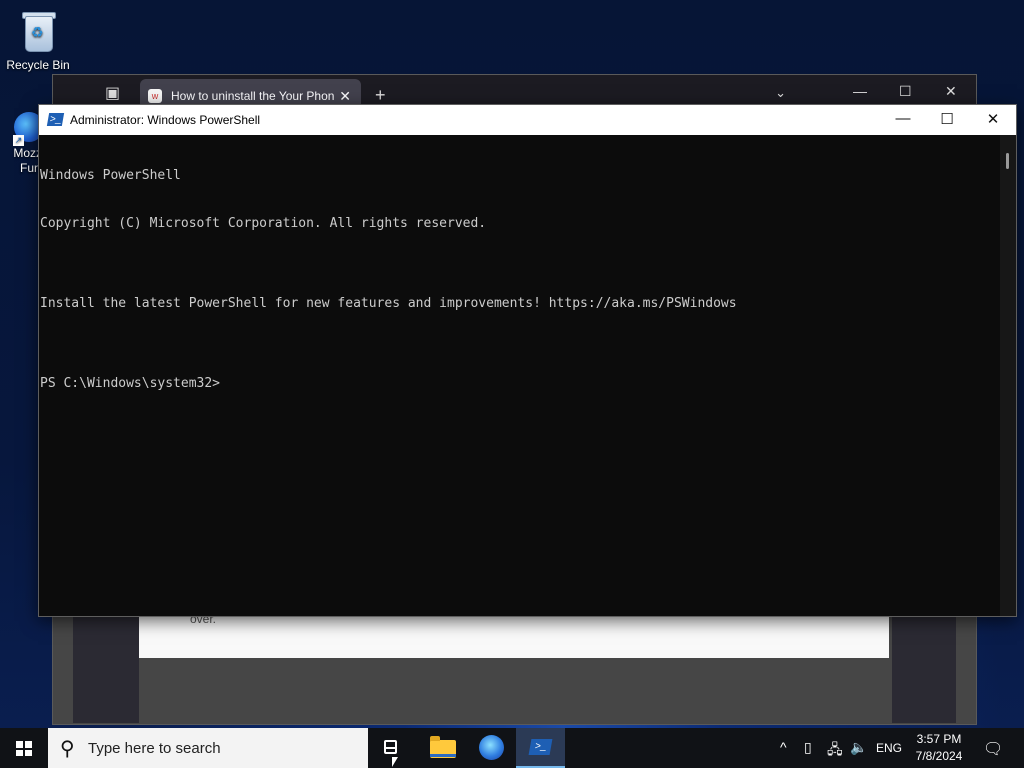 The width and height of the screenshot is (1024, 768). What do you see at coordinates (951, 91) in the screenshot?
I see `browser-close-button: ✕` at bounding box center [951, 91].